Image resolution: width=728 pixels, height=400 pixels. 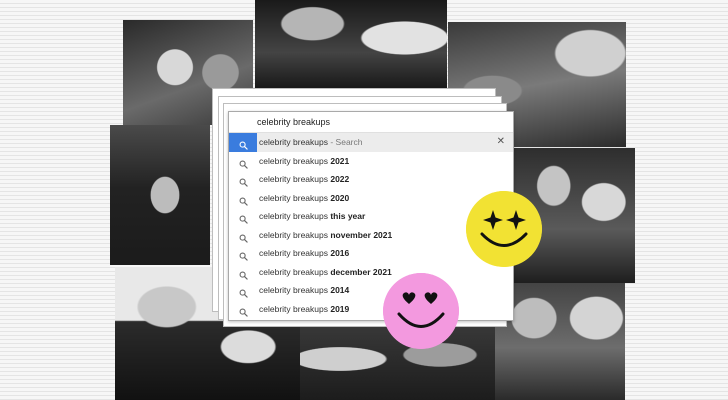 What do you see at coordinates (501, 142) in the screenshot?
I see `close-icon: ✕` at bounding box center [501, 142].